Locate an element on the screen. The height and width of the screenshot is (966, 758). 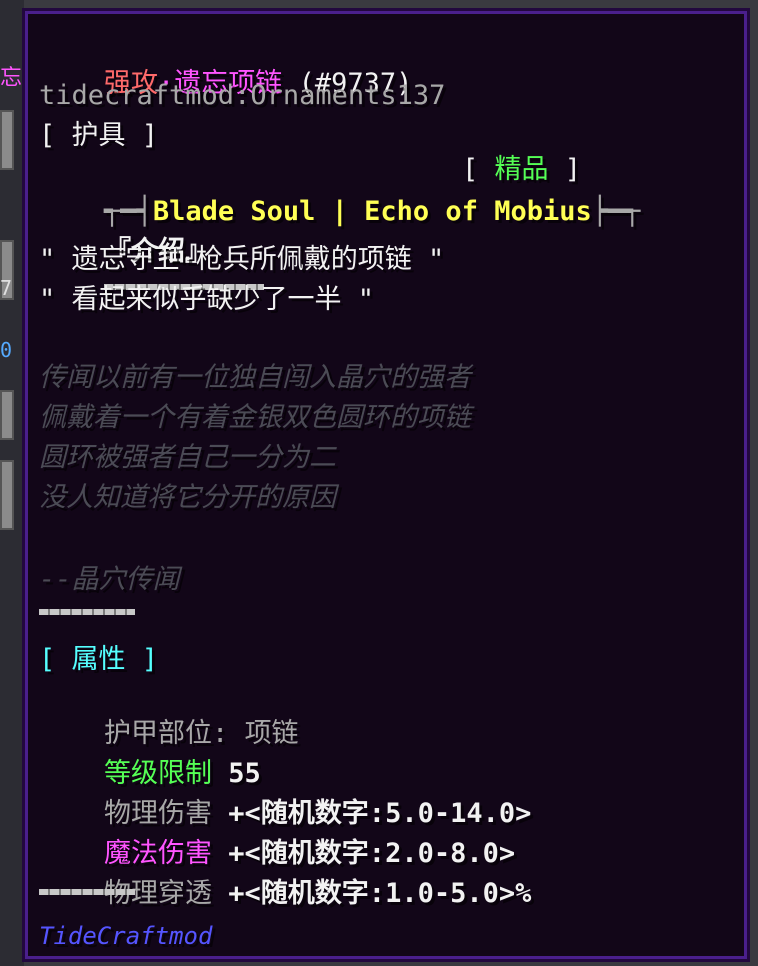
side-label: 7 is located at coordinates (6, 288).